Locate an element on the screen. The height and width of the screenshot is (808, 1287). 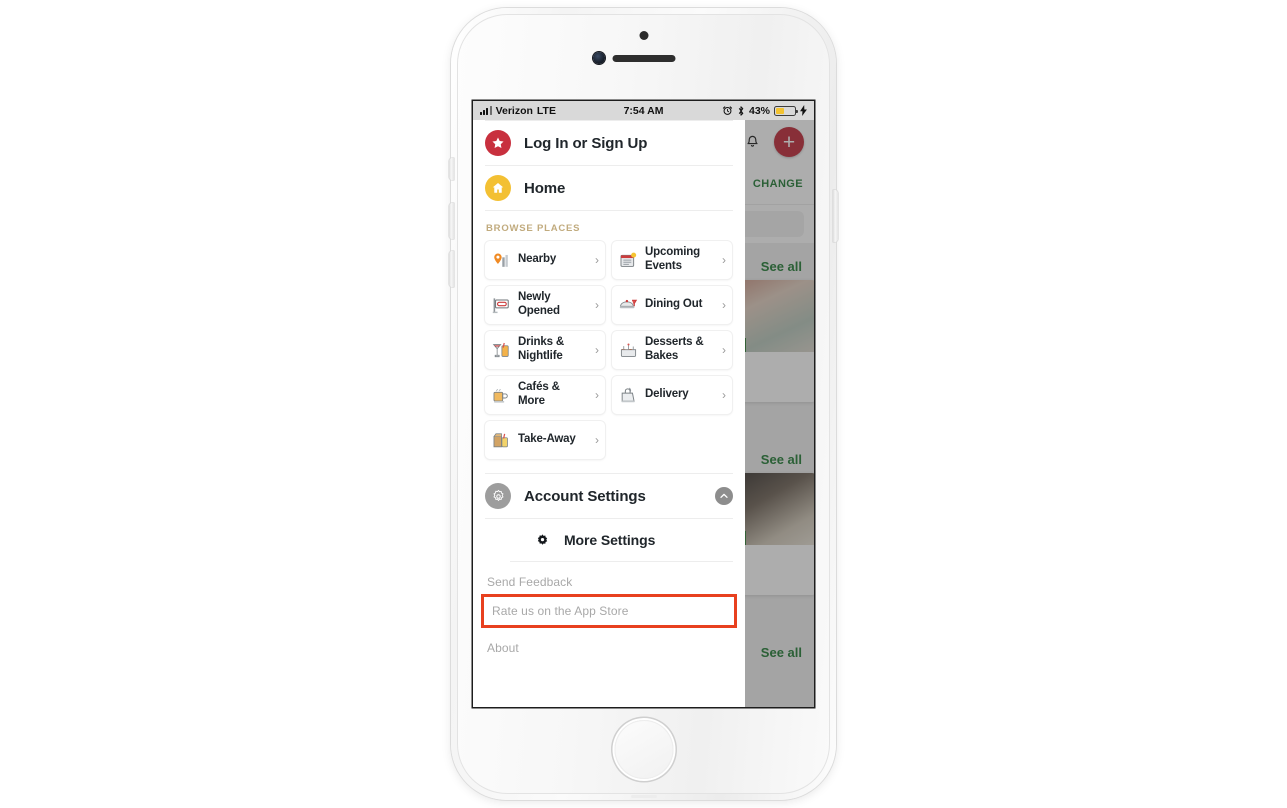
rate-us-highlight-box: Rate us on the App Store is located at coordinates (609, 611).